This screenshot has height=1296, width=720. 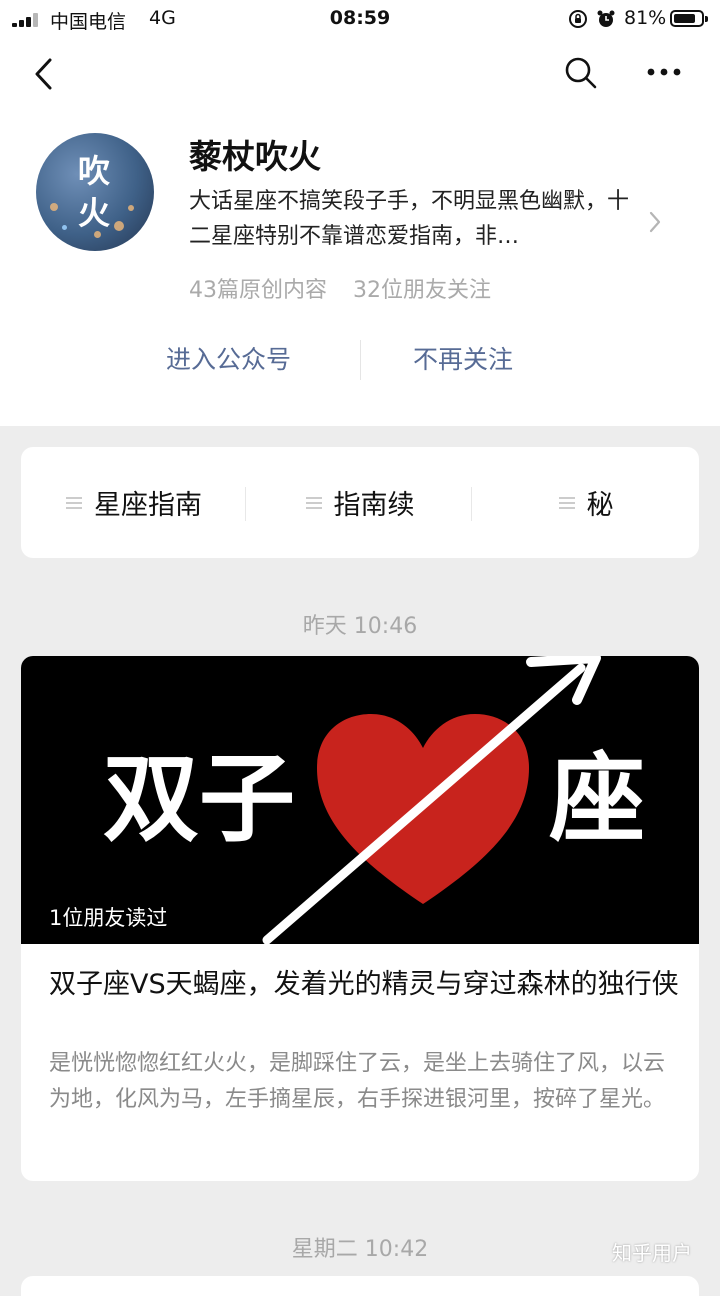 What do you see at coordinates (645, 18) in the screenshot?
I see `battery-percent: 81%` at bounding box center [645, 18].